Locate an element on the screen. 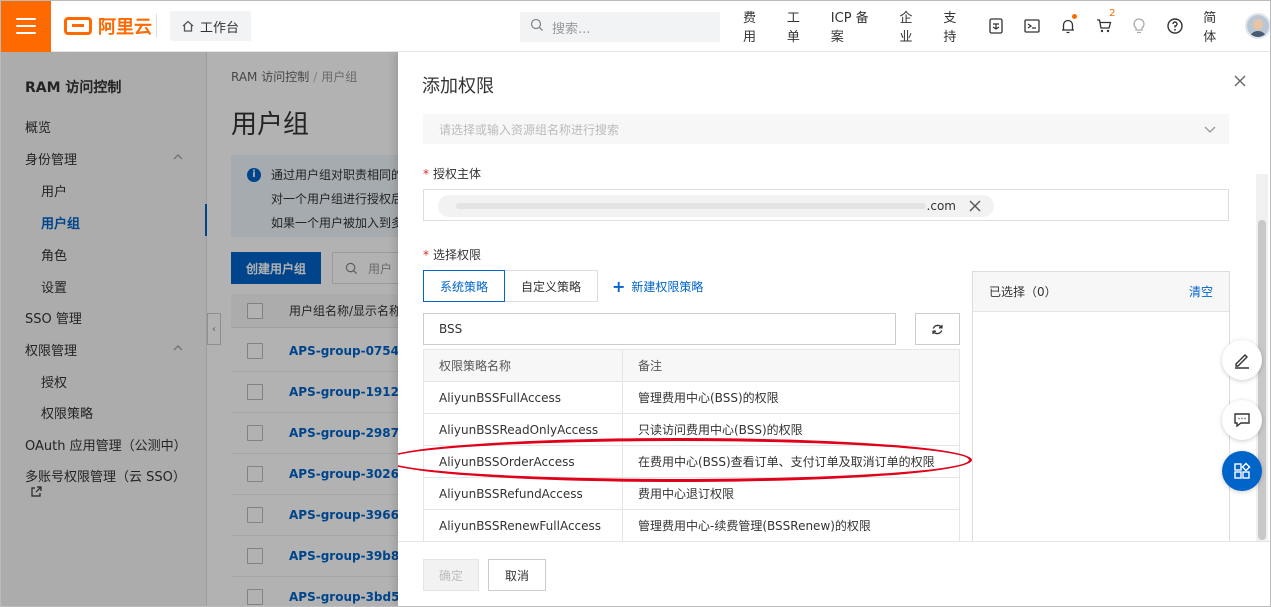 The height and width of the screenshot is (607, 1271). notification-dot is located at coordinates (1074, 16).